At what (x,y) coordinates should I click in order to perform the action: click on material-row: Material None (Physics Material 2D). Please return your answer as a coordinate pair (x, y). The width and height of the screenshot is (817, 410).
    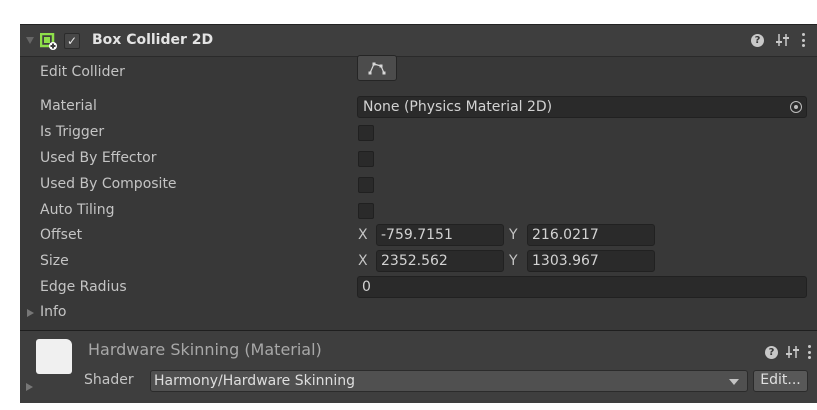
    Looking at the image, I should click on (418, 107).